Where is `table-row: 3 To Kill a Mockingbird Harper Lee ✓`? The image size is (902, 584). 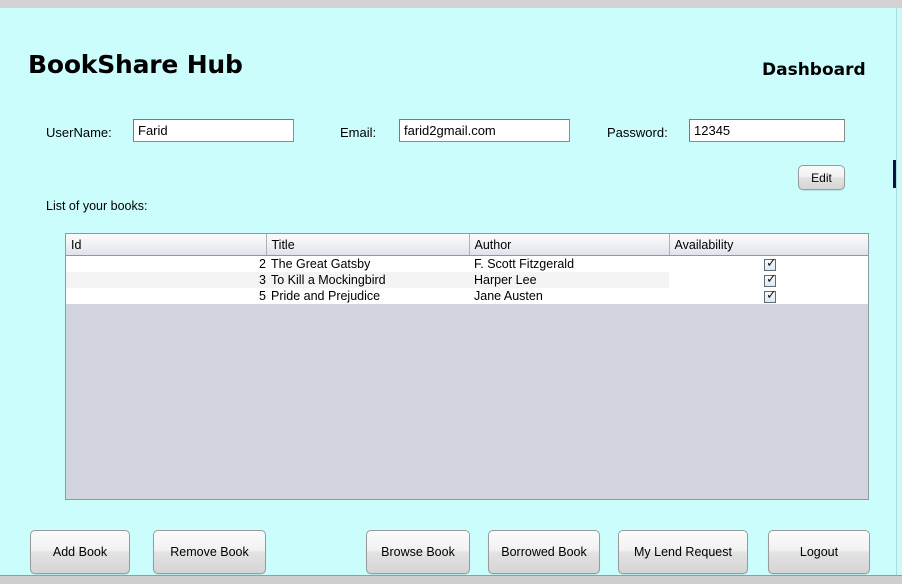 table-row: 3 To Kill a Mockingbird Harper Lee ✓ is located at coordinates (467, 280).